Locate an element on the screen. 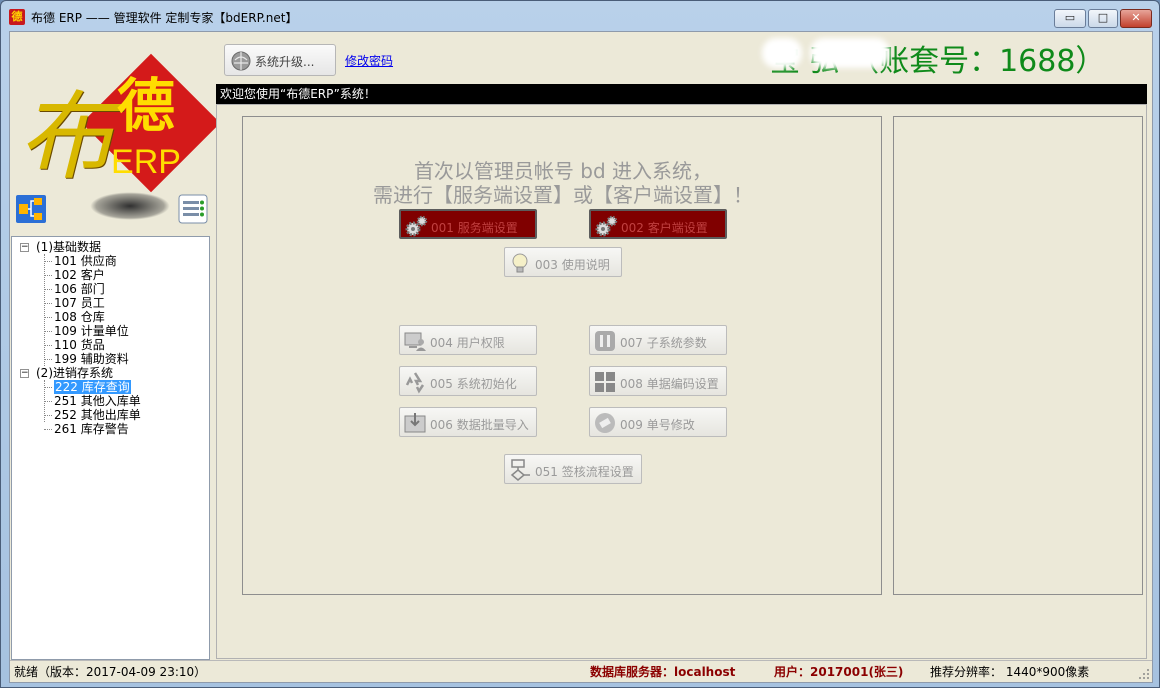 The image size is (1160, 688). tree-item-label: 110 货品 is located at coordinates (79, 345).